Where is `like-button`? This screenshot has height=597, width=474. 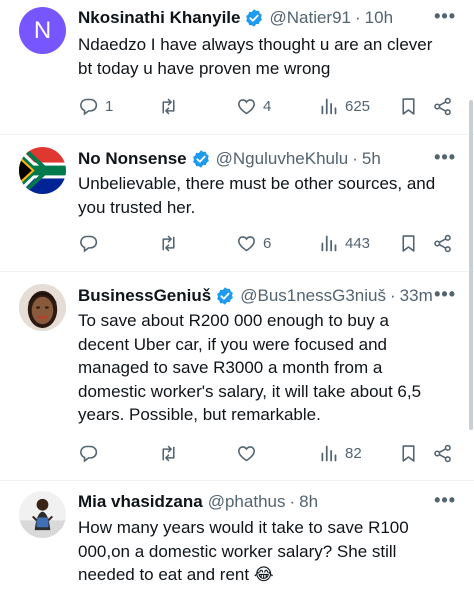 like-button is located at coordinates (246, 453).